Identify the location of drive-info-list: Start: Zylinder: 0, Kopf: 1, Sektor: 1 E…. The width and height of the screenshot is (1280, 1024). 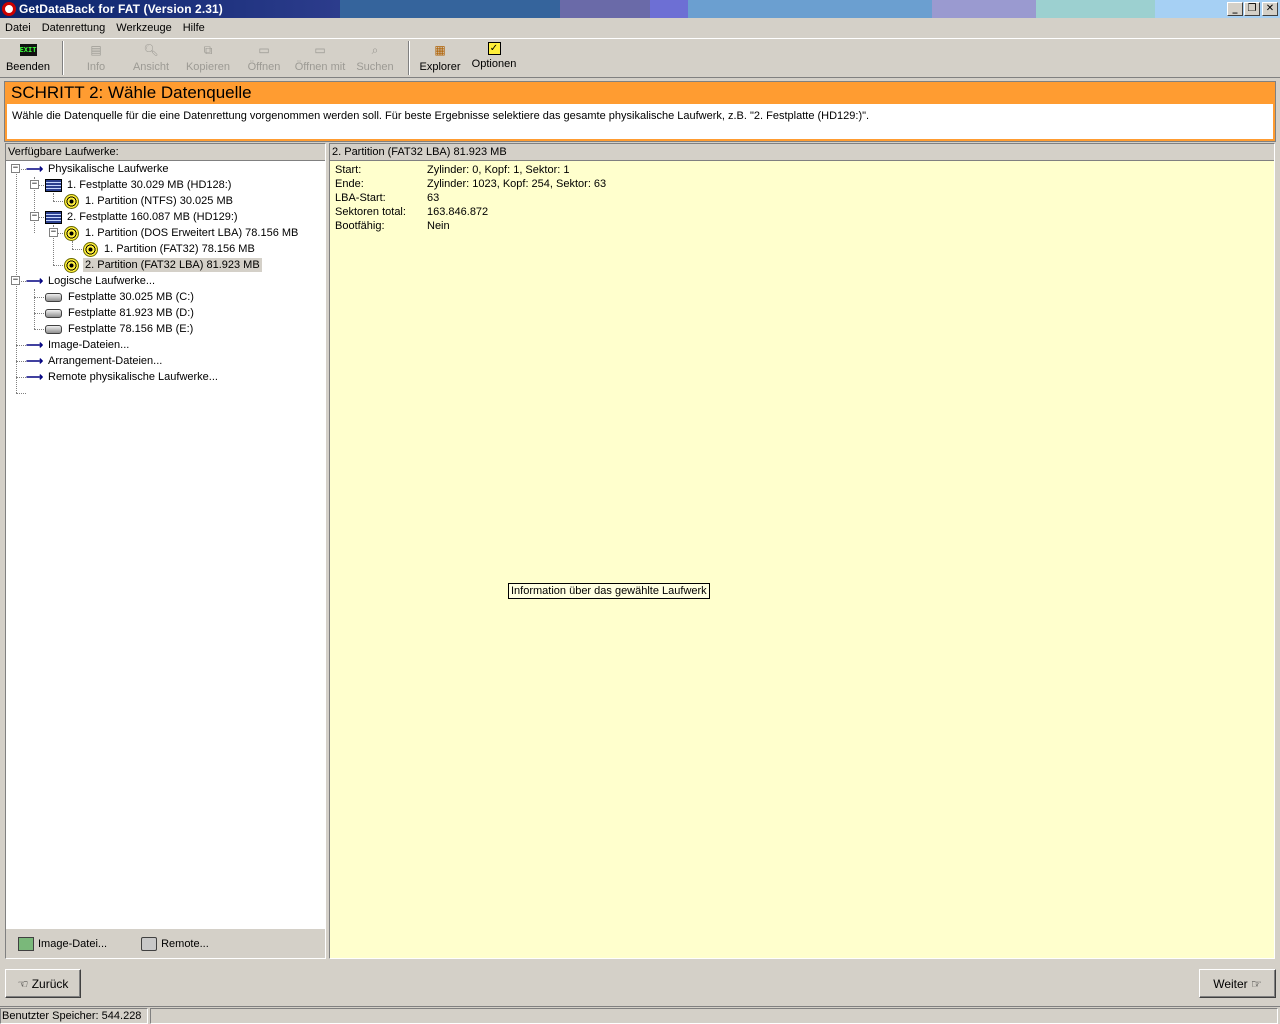
(470, 198).